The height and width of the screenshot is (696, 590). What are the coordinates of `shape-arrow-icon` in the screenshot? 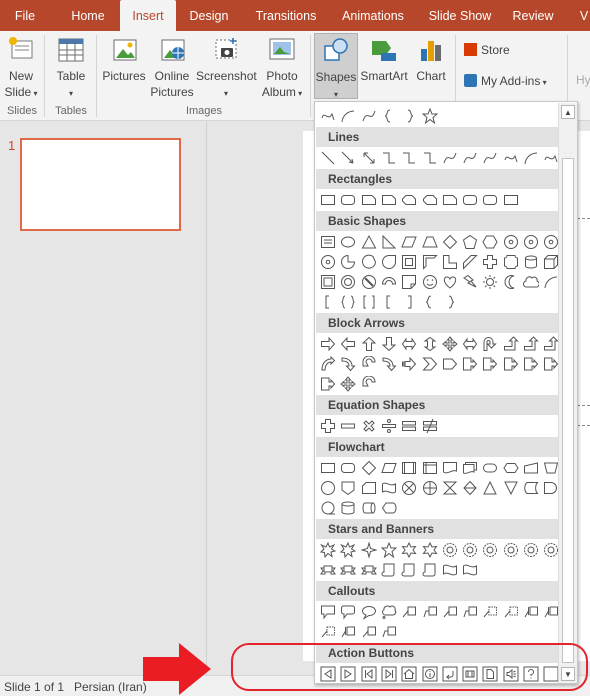 It's located at (348, 158).